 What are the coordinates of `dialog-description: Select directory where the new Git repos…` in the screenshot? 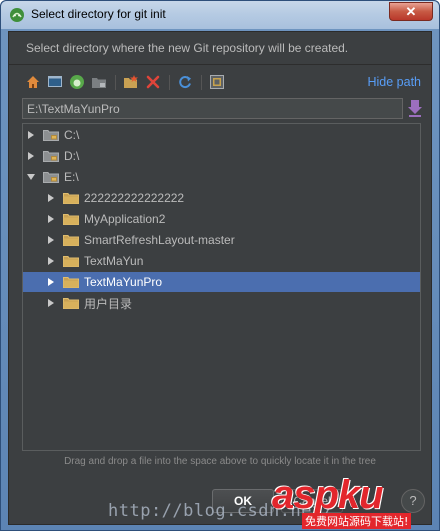 It's located at (187, 48).